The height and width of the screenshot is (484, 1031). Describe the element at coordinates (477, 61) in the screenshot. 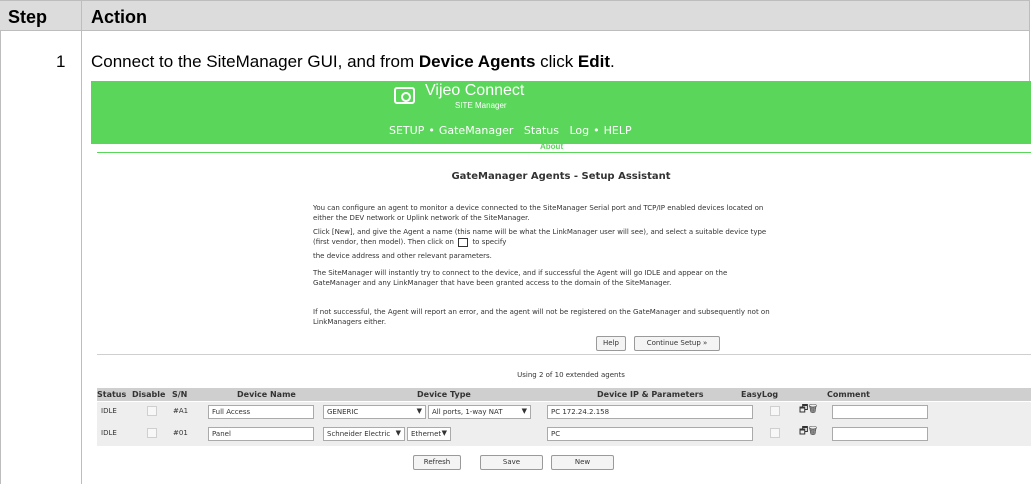

I see `device-agents-term: Device Agents` at that location.